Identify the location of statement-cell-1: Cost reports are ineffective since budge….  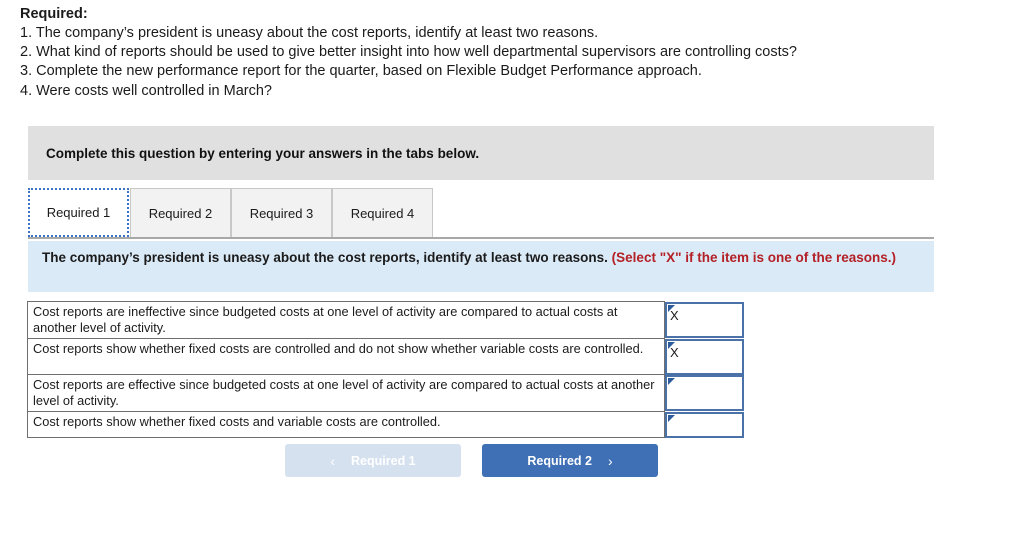
(346, 320).